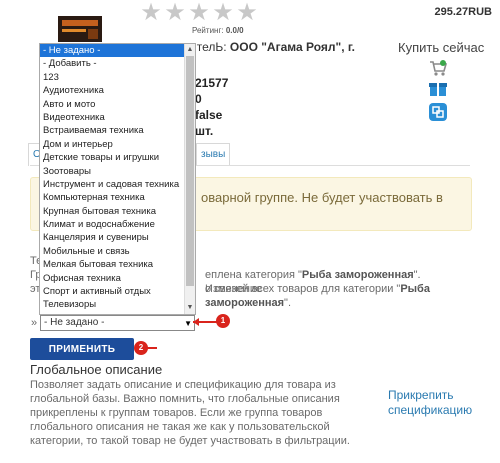 The height and width of the screenshot is (463, 500). What do you see at coordinates (357, 275) in the screenshot?
I see `category-name: Рыба замороженная` at bounding box center [357, 275].